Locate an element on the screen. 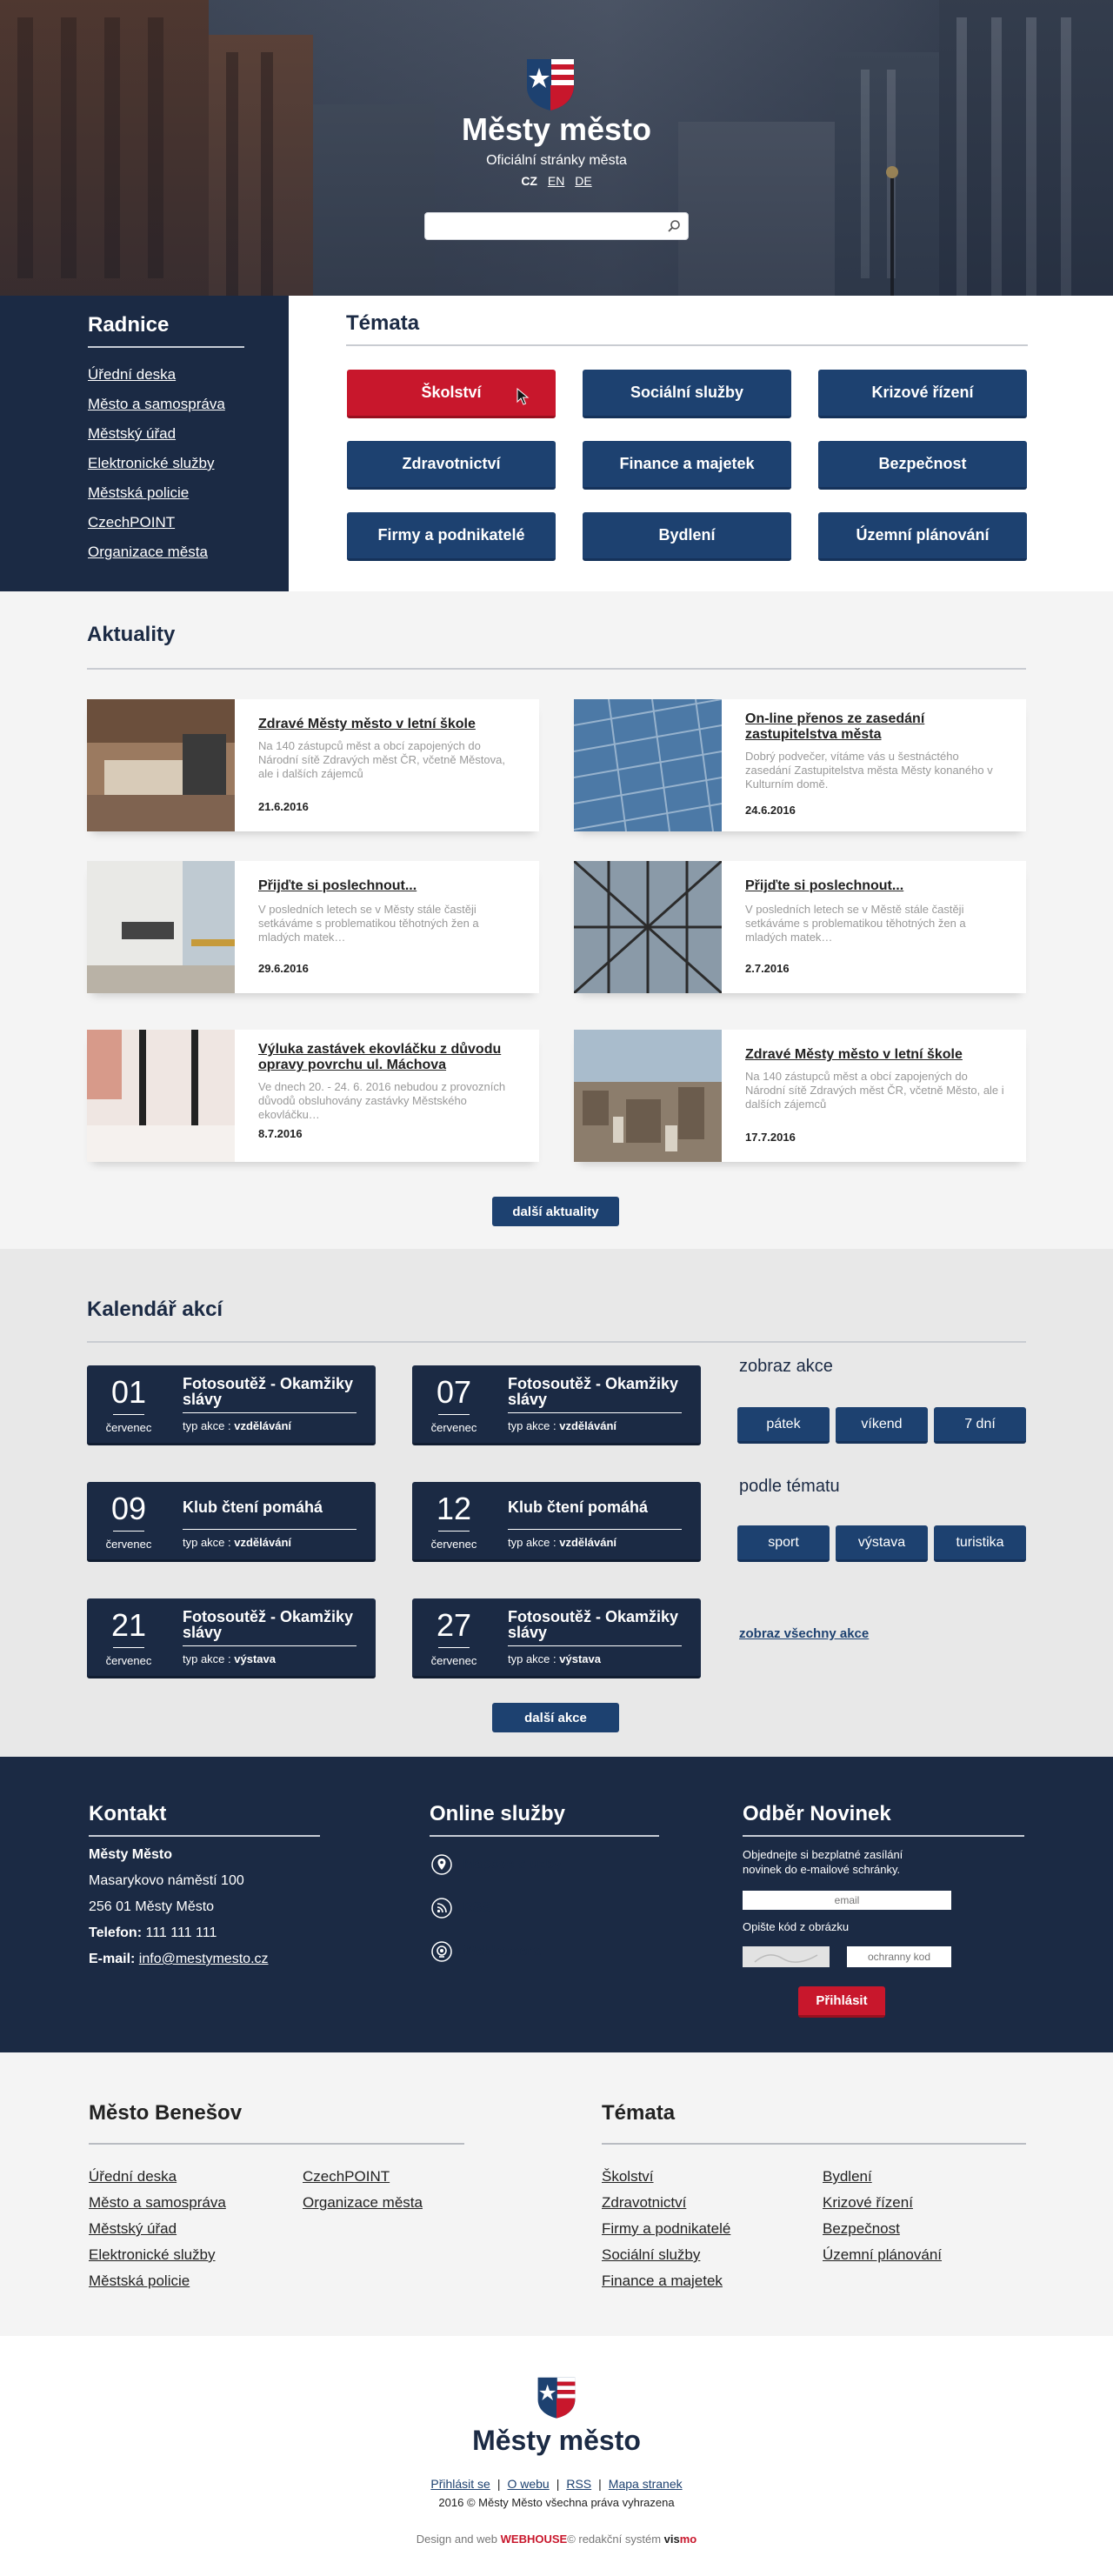 This screenshot has height=2576, width=1113. radnice-item-organizace-mesta: Organizace města is located at coordinates (156, 552).